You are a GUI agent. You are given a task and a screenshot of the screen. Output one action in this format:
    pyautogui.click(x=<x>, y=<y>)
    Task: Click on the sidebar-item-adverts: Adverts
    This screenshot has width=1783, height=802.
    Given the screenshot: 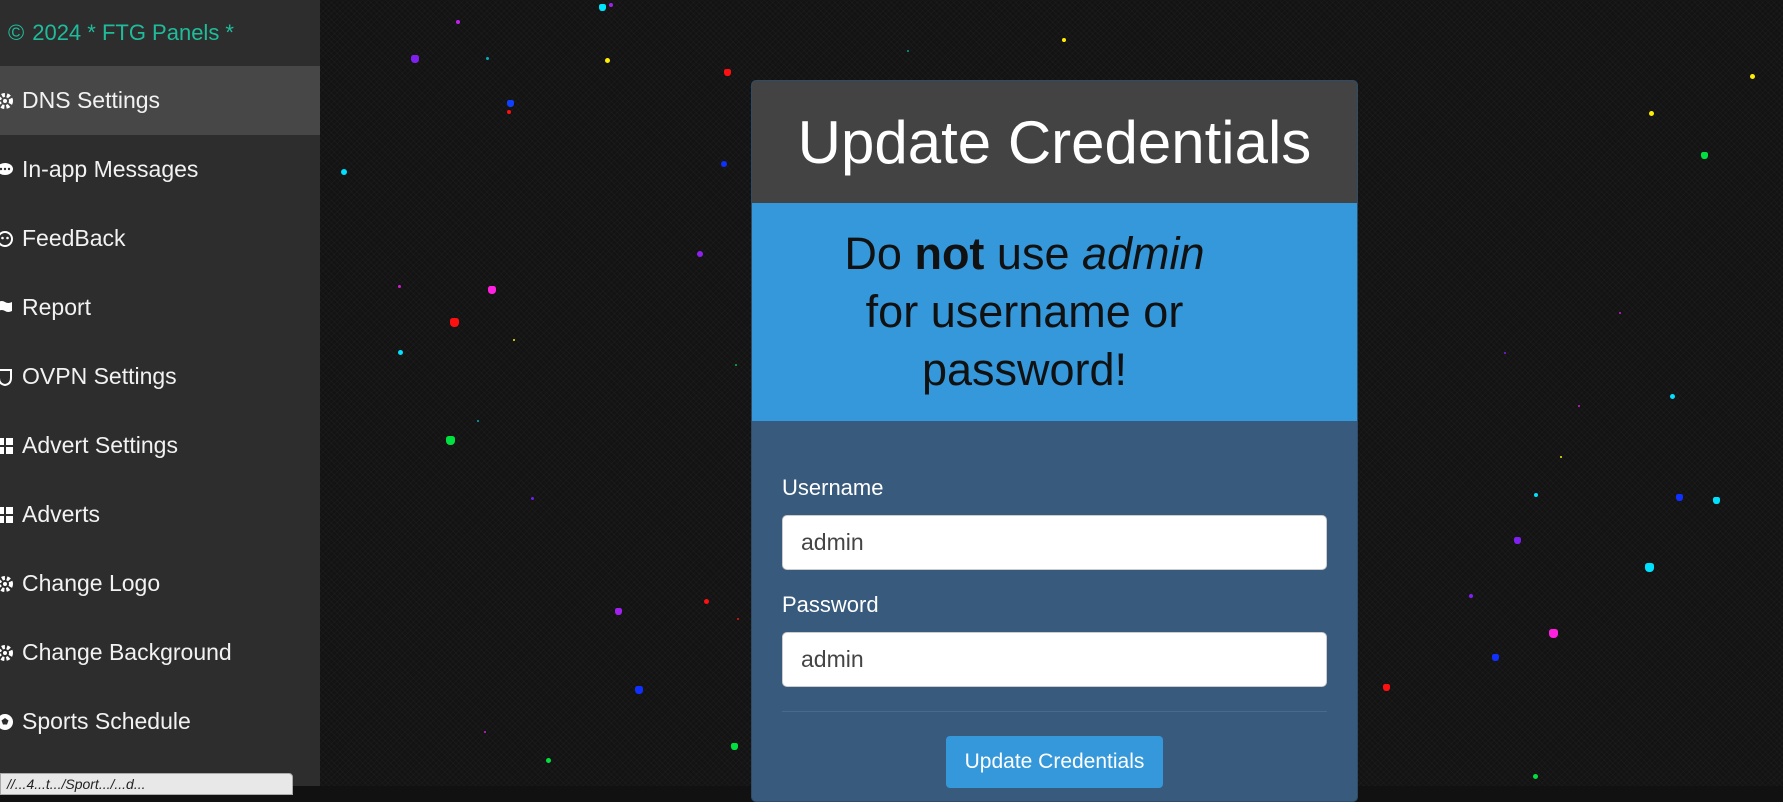 What is the action you would take?
    pyautogui.click(x=160, y=514)
    